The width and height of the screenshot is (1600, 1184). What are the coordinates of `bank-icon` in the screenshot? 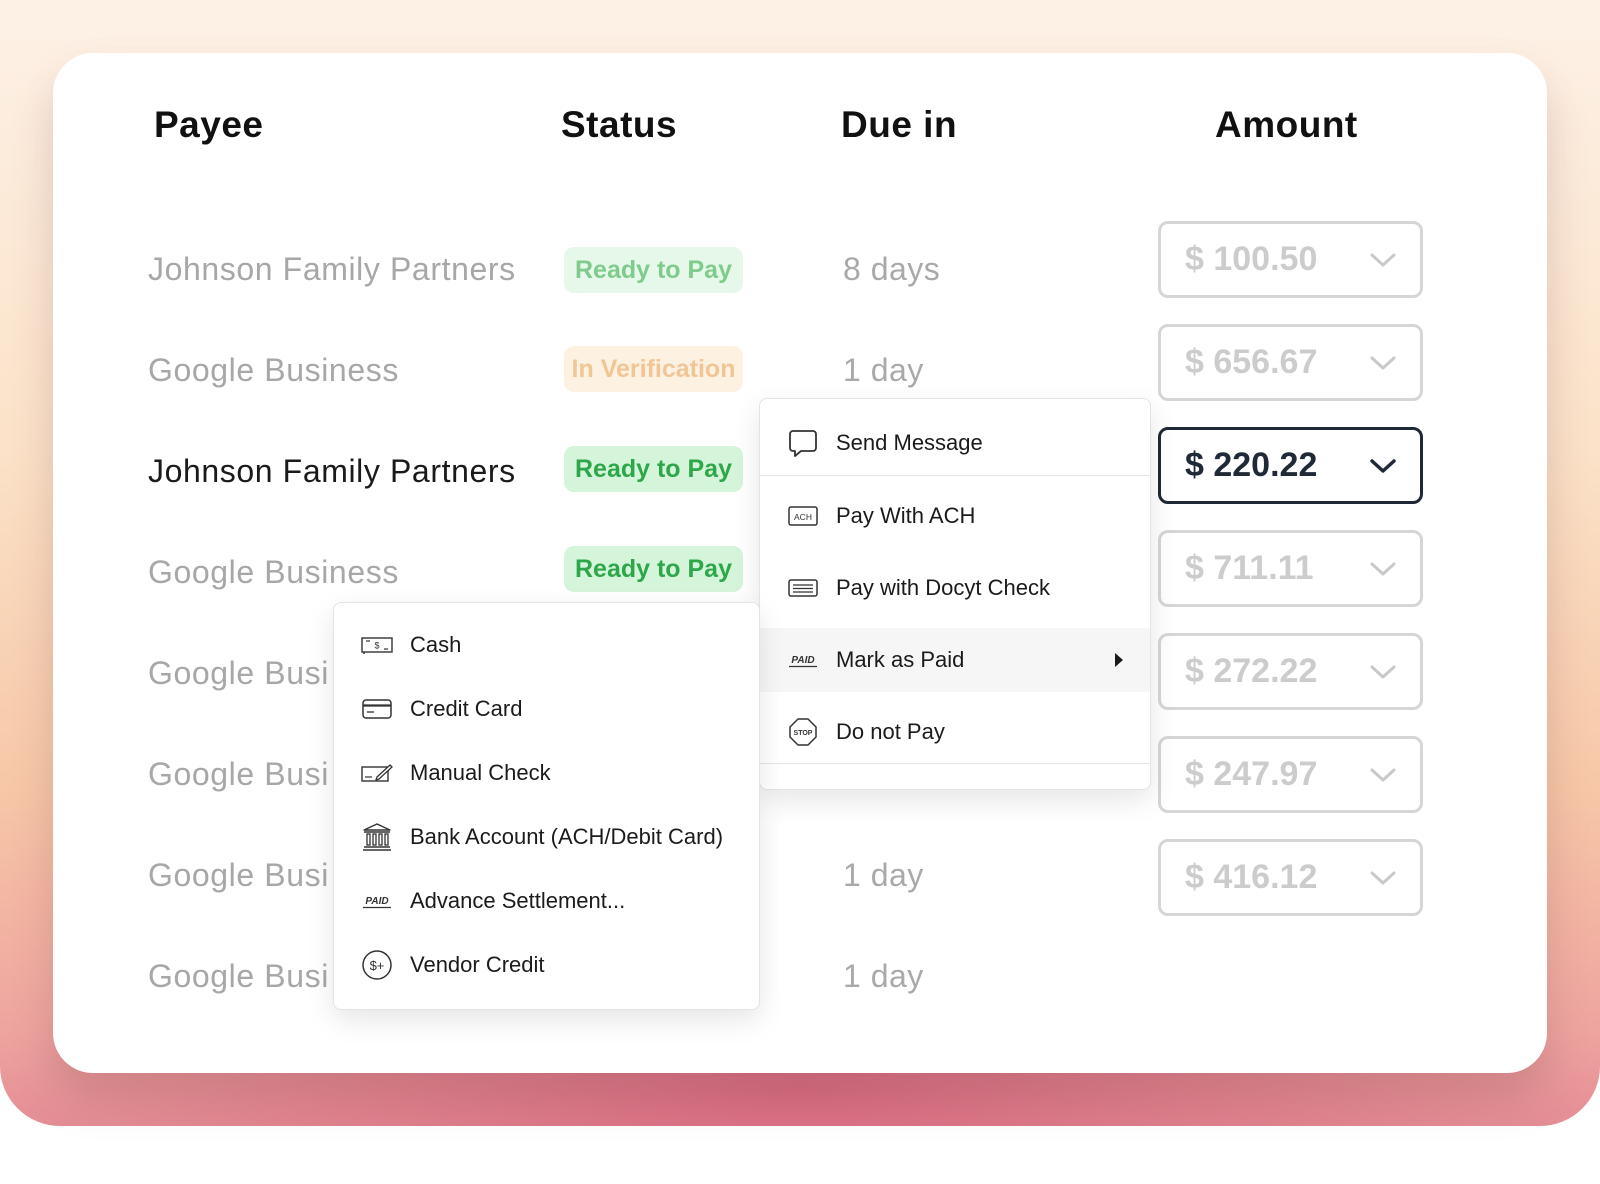 It's located at (377, 837).